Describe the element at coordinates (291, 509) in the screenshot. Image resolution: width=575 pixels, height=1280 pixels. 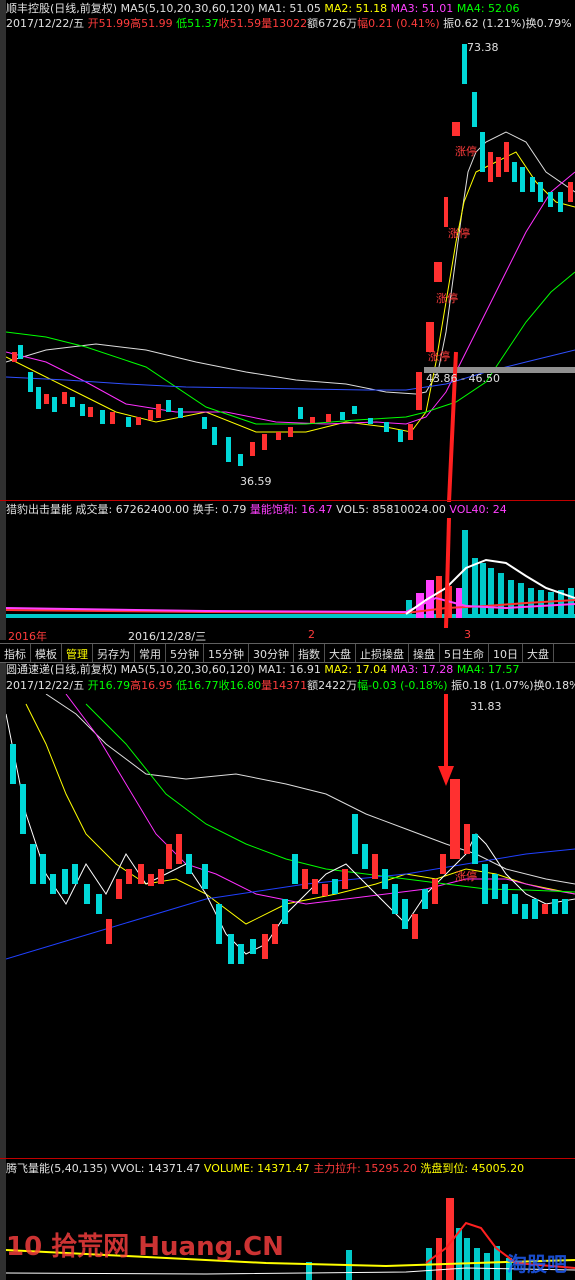
I see `vol1-lnbh: 量能饱和: 16.47` at that location.